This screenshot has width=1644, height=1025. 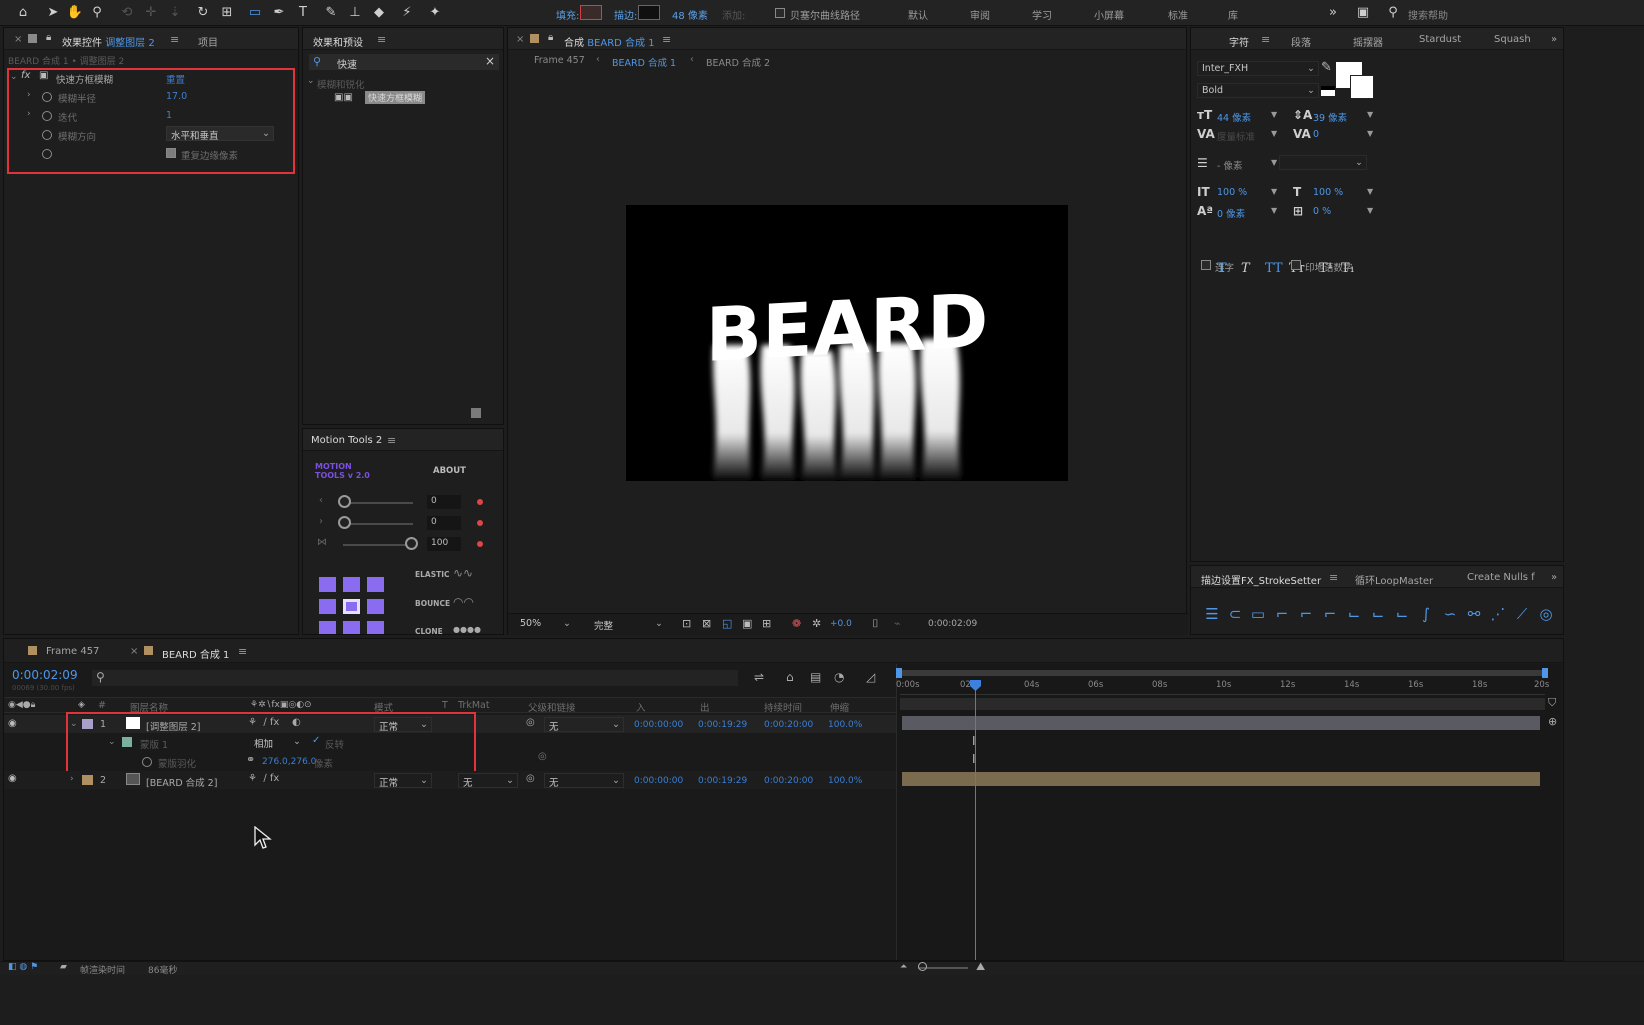 What do you see at coordinates (788, 725) in the screenshot?
I see `layer-duration: 0:00:20:00` at bounding box center [788, 725].